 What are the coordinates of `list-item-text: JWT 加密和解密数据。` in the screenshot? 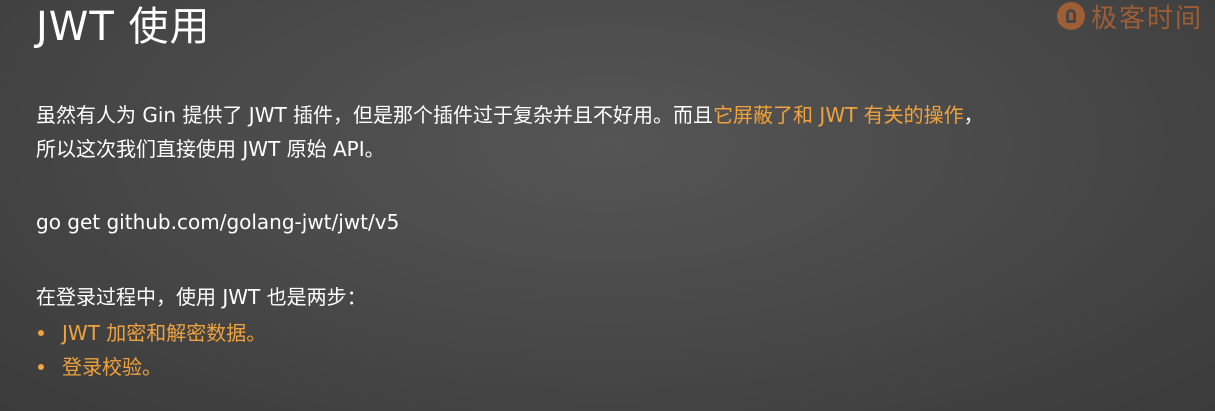 It's located at (164, 333).